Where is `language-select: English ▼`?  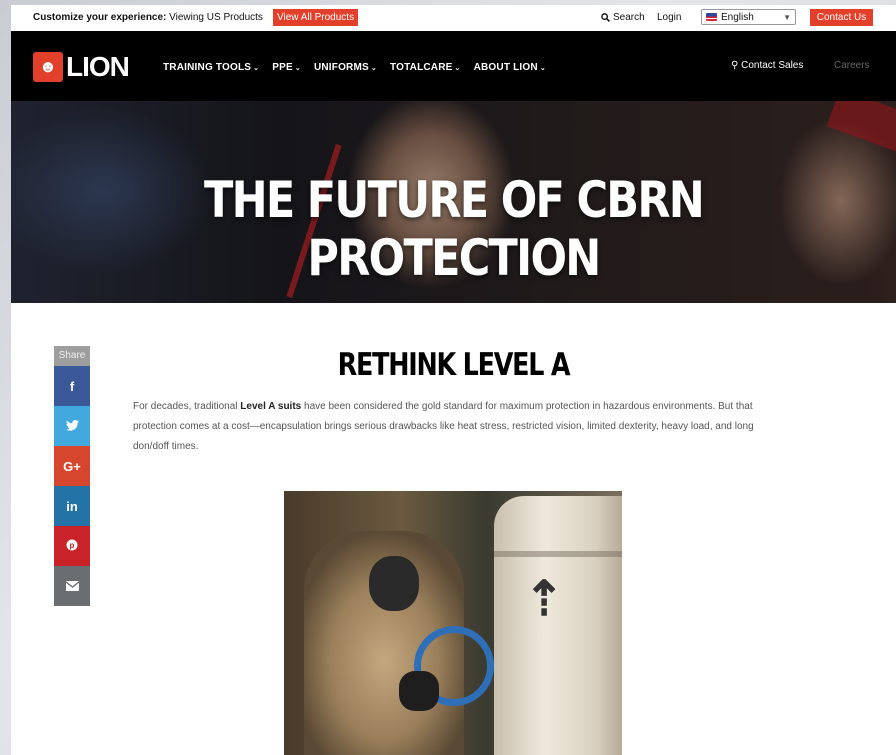 language-select: English ▼ is located at coordinates (748, 17).